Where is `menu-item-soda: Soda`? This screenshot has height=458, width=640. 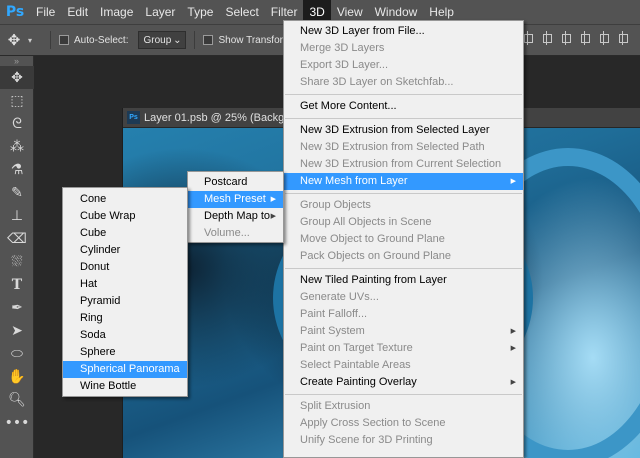 menu-item-soda: Soda is located at coordinates (125, 335).